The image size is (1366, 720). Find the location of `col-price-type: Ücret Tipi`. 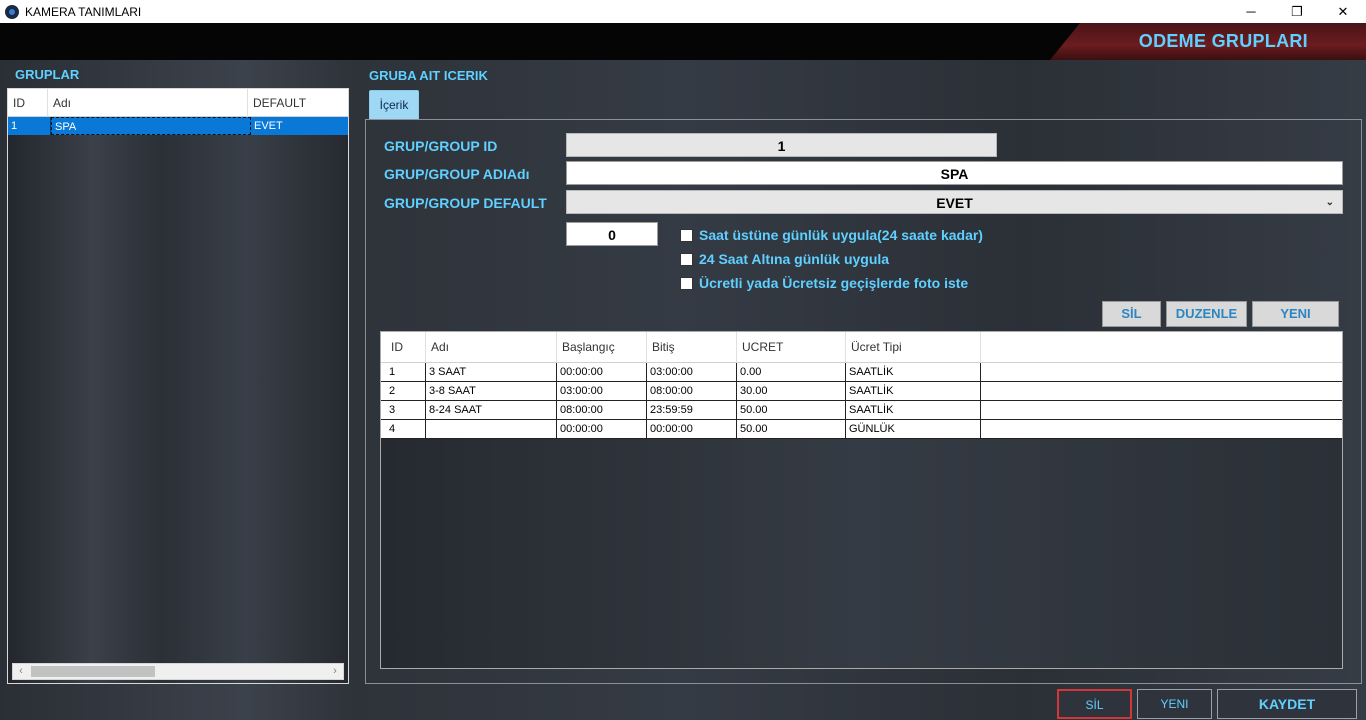

col-price-type: Ücret Tipi is located at coordinates (913, 347).